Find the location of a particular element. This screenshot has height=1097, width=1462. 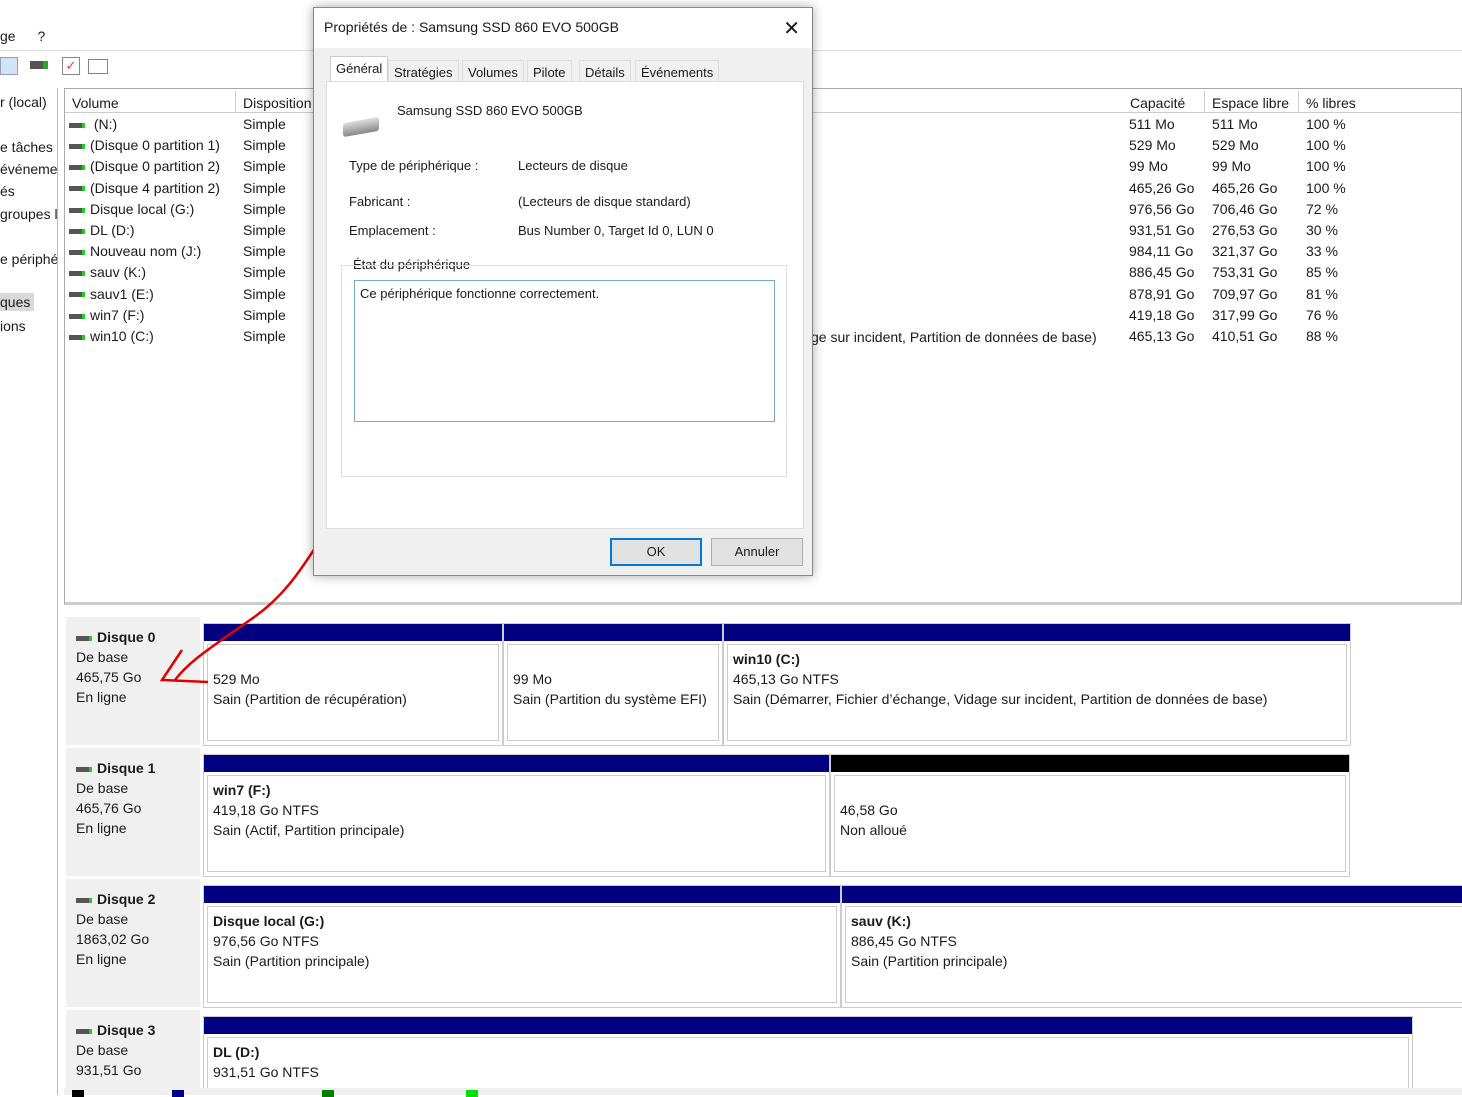

cell-free: 511 Mo is located at coordinates (1235, 126).